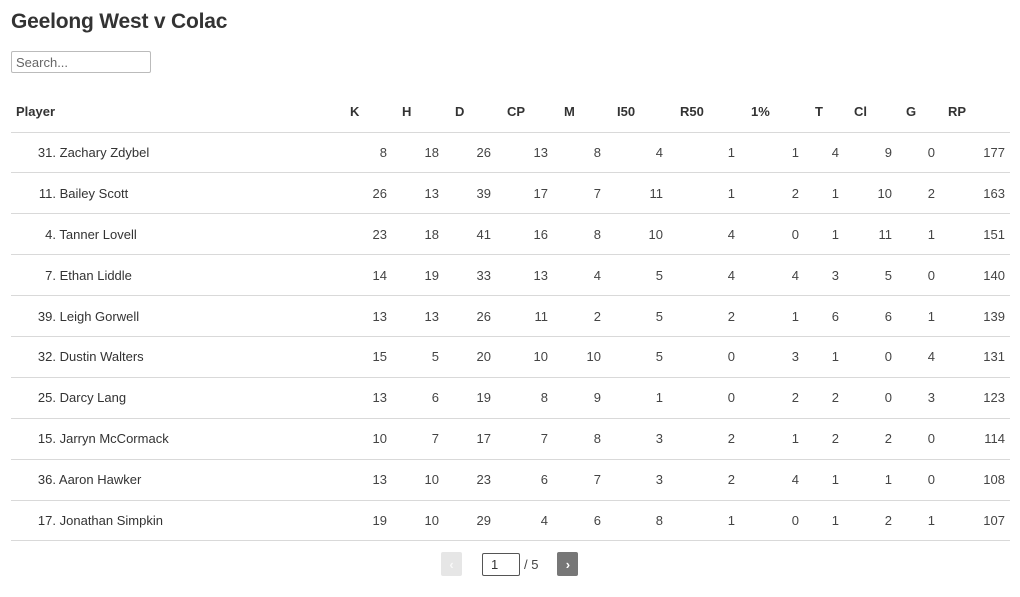 Image resolution: width=1020 pixels, height=597 pixels. I want to click on column-header-rp: RP, so click(975, 112).